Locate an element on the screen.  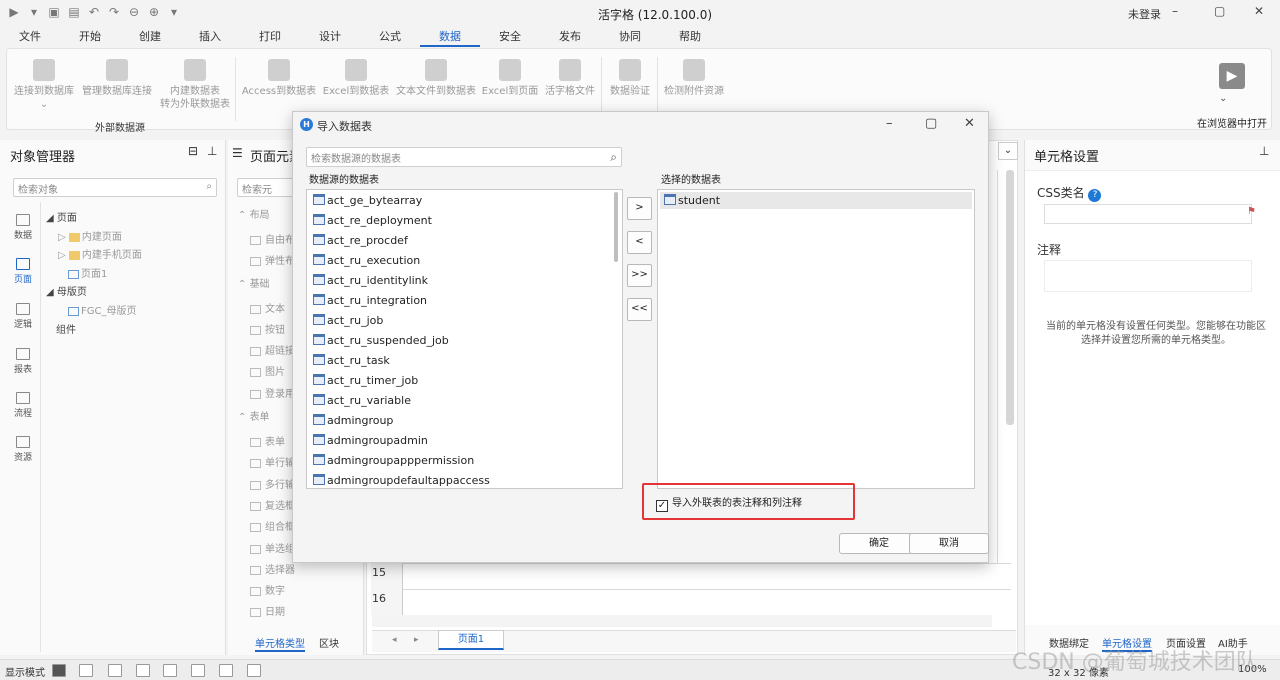
element-item: 日期 is located at coordinates (267, 610).